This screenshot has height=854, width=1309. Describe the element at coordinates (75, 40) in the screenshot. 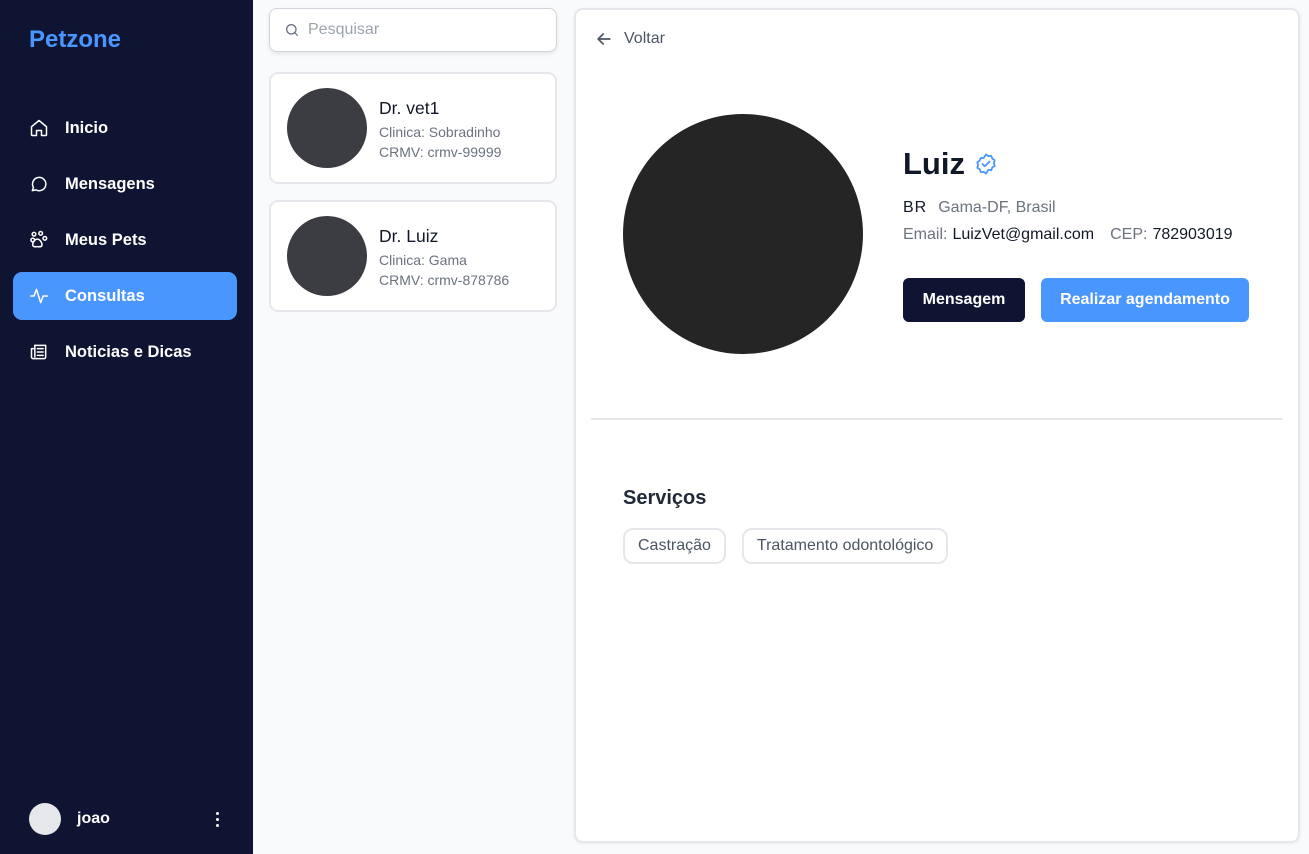

I see `brand-logo: Petzone` at that location.